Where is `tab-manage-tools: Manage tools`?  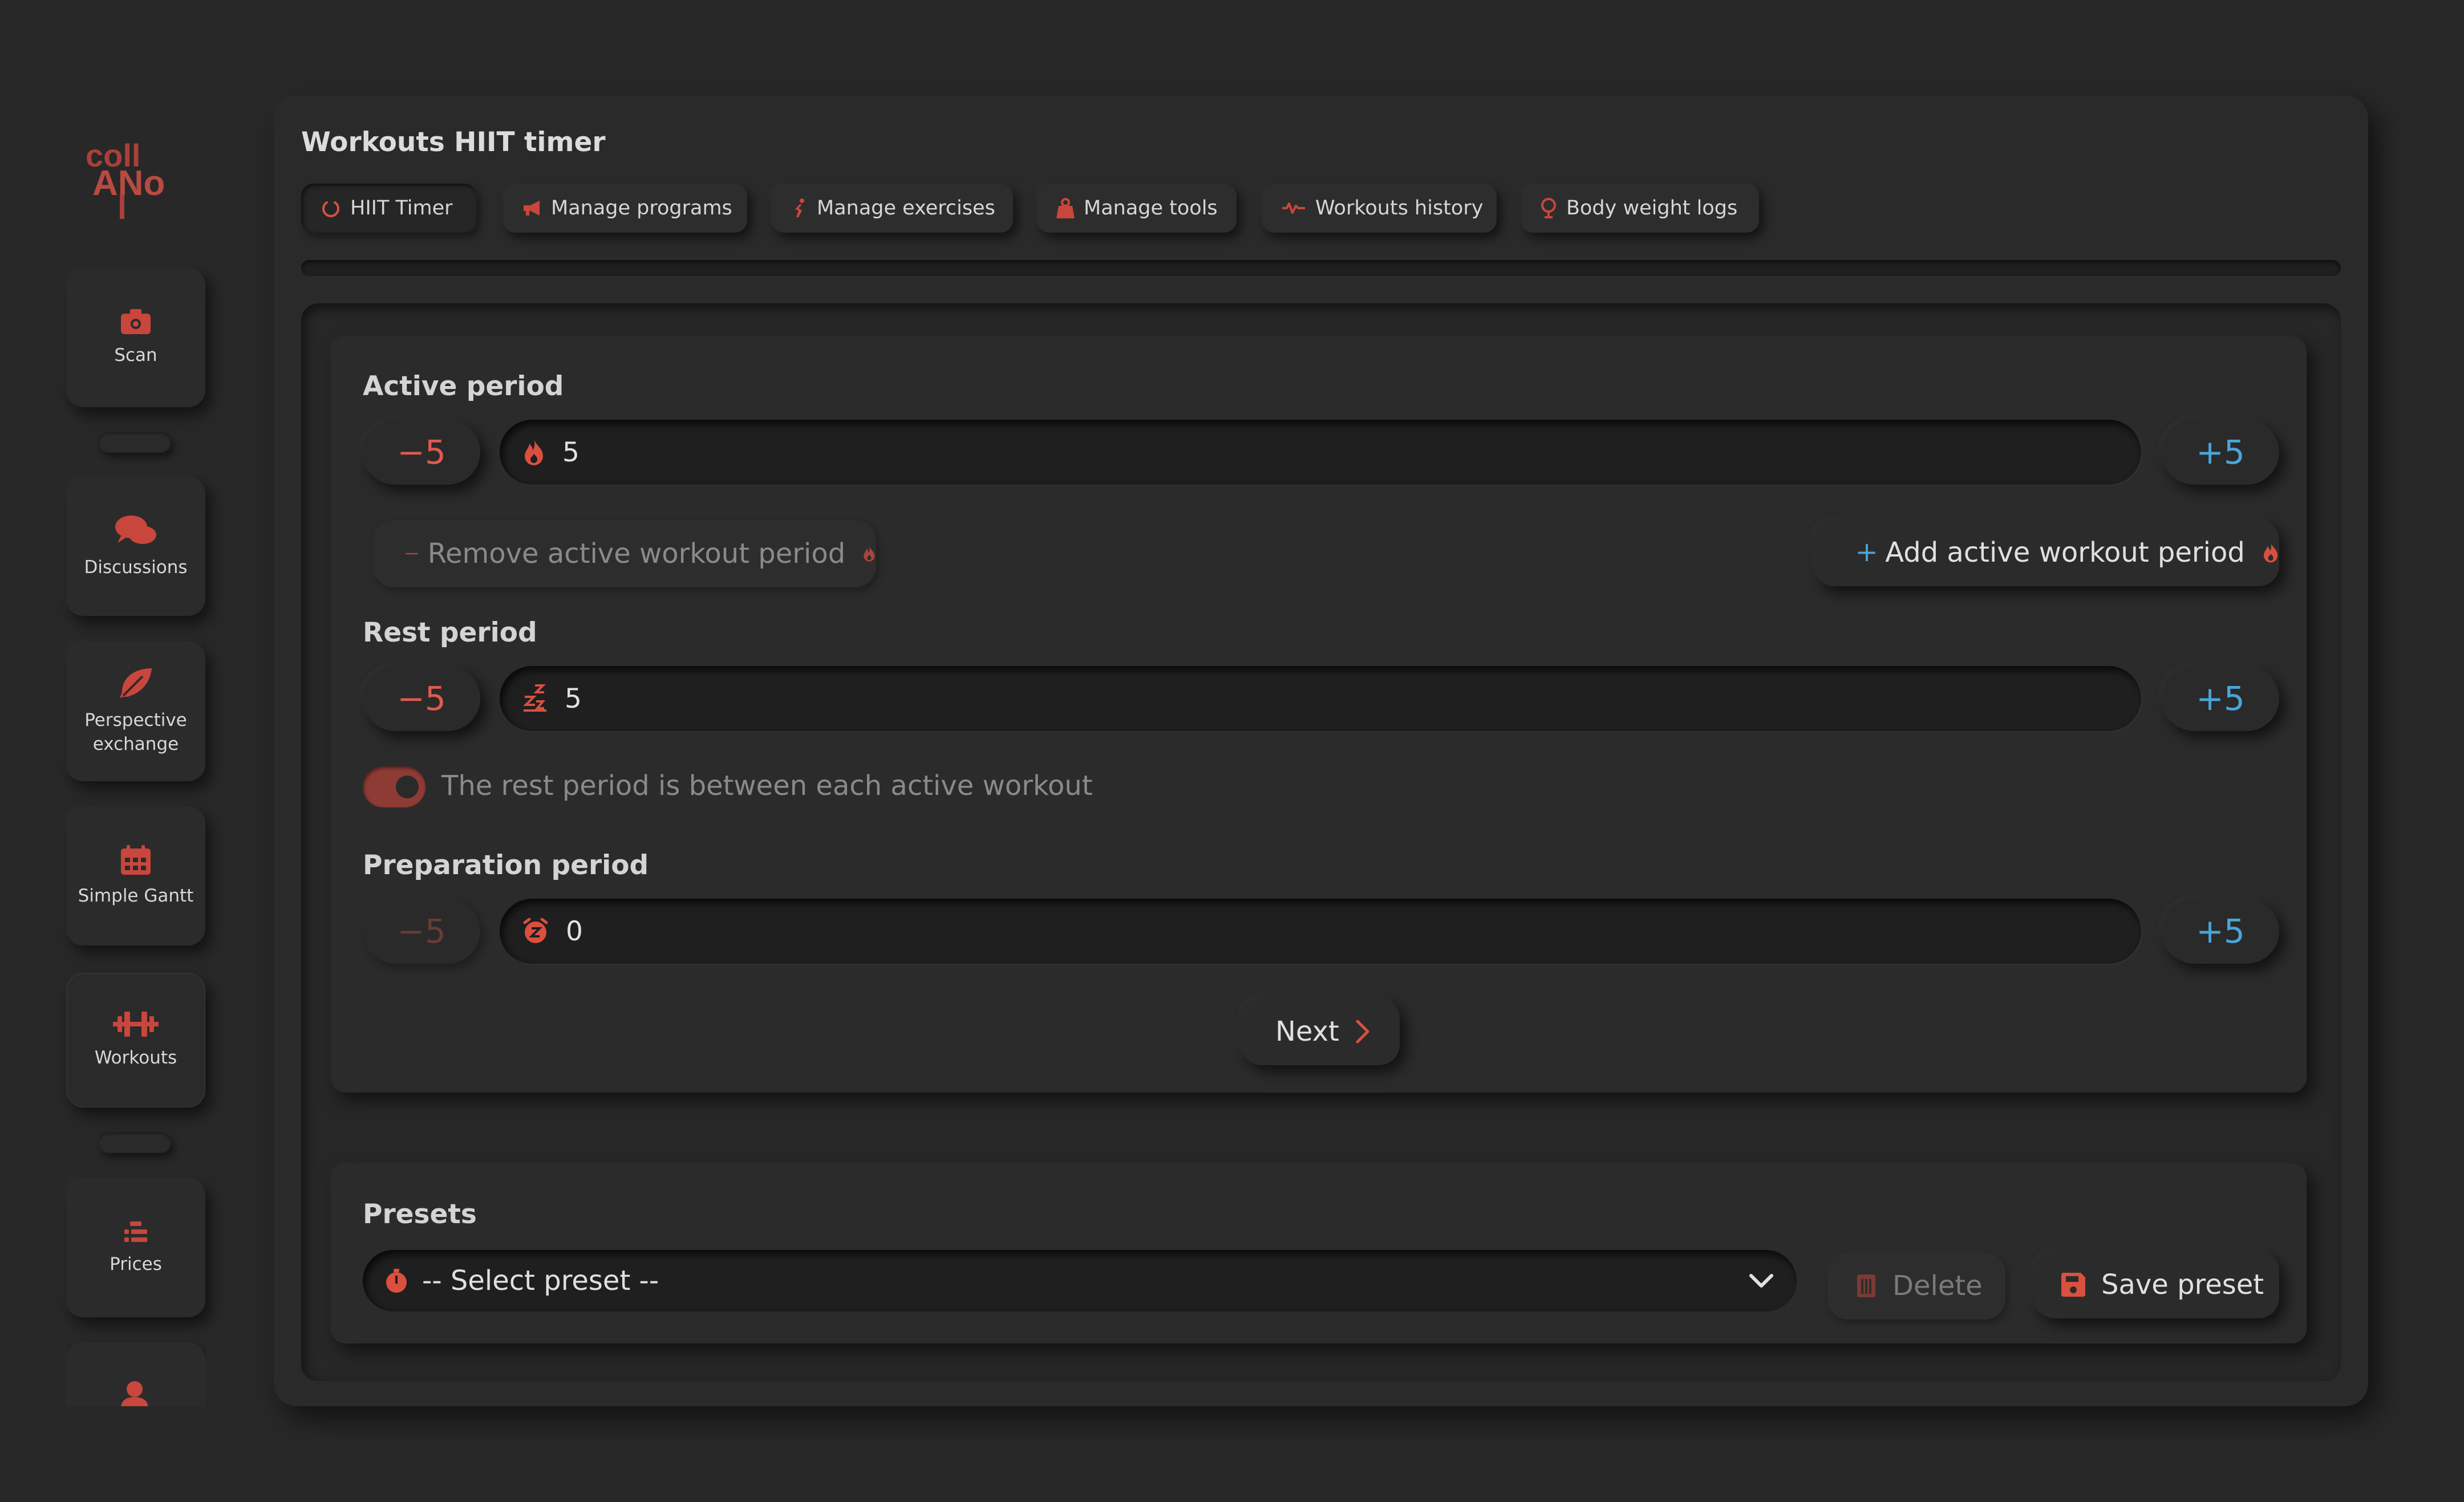 tab-manage-tools: Manage tools is located at coordinates (1137, 208).